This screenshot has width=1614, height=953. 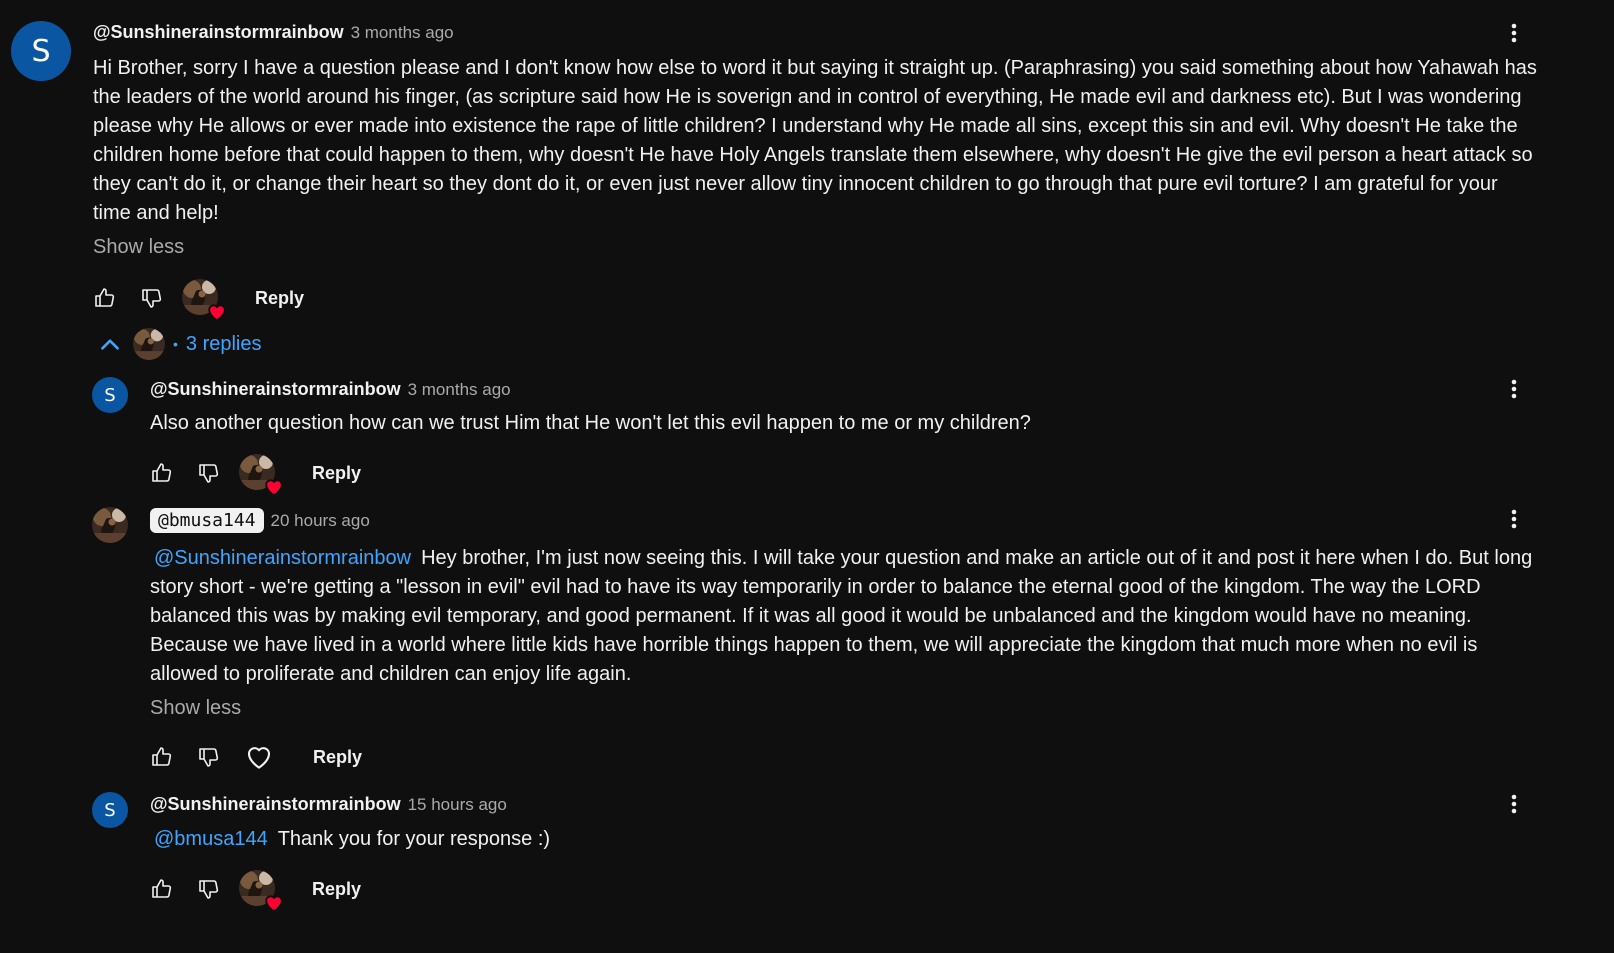 What do you see at coordinates (149, 344) in the screenshot?
I see `creator-avatar` at bounding box center [149, 344].